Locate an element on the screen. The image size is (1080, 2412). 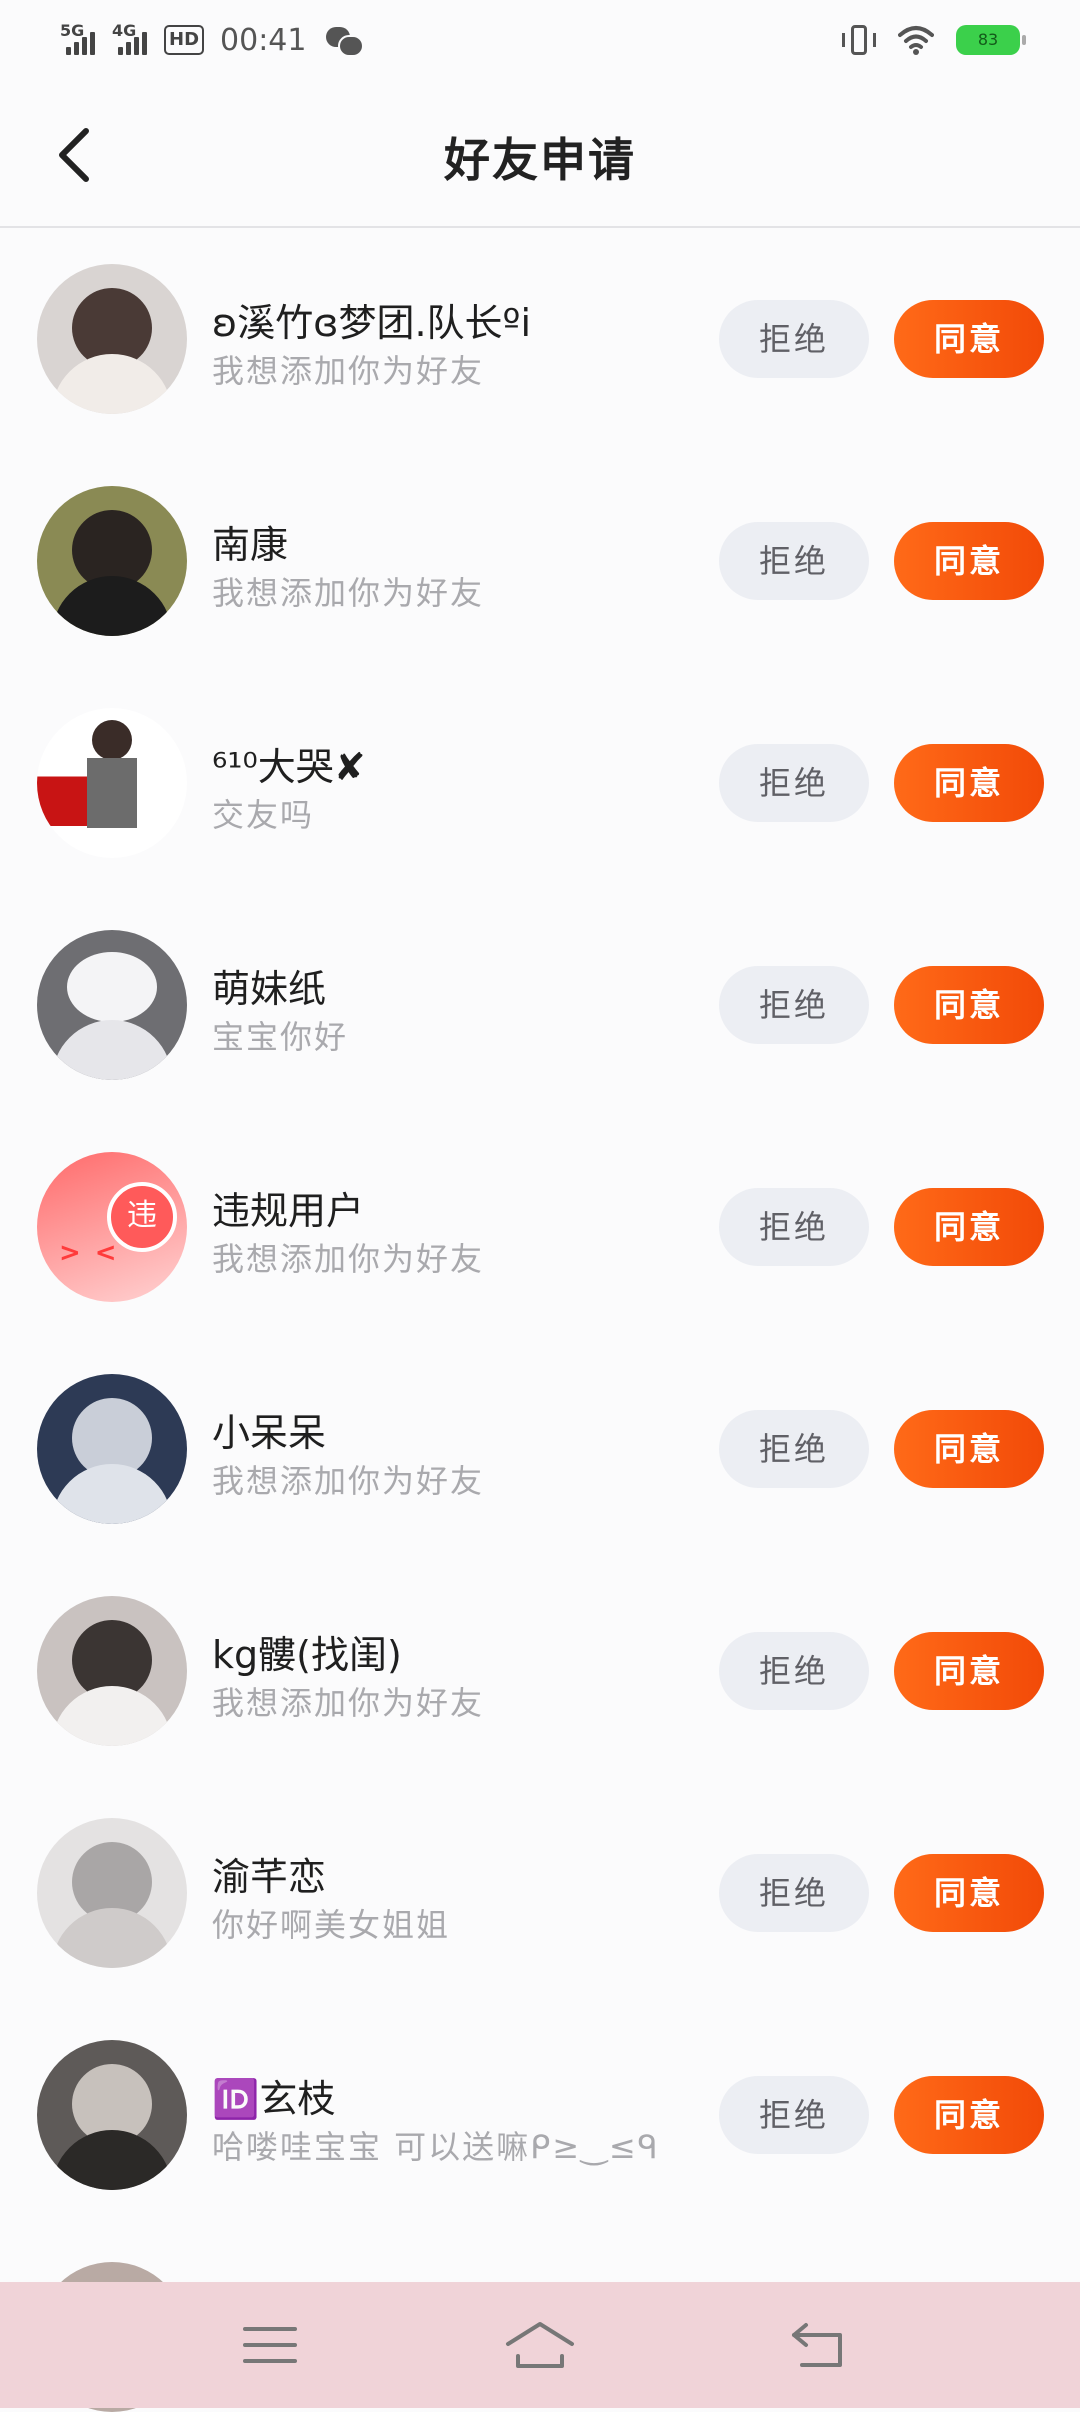
return-button is located at coordinates (820, 2345).